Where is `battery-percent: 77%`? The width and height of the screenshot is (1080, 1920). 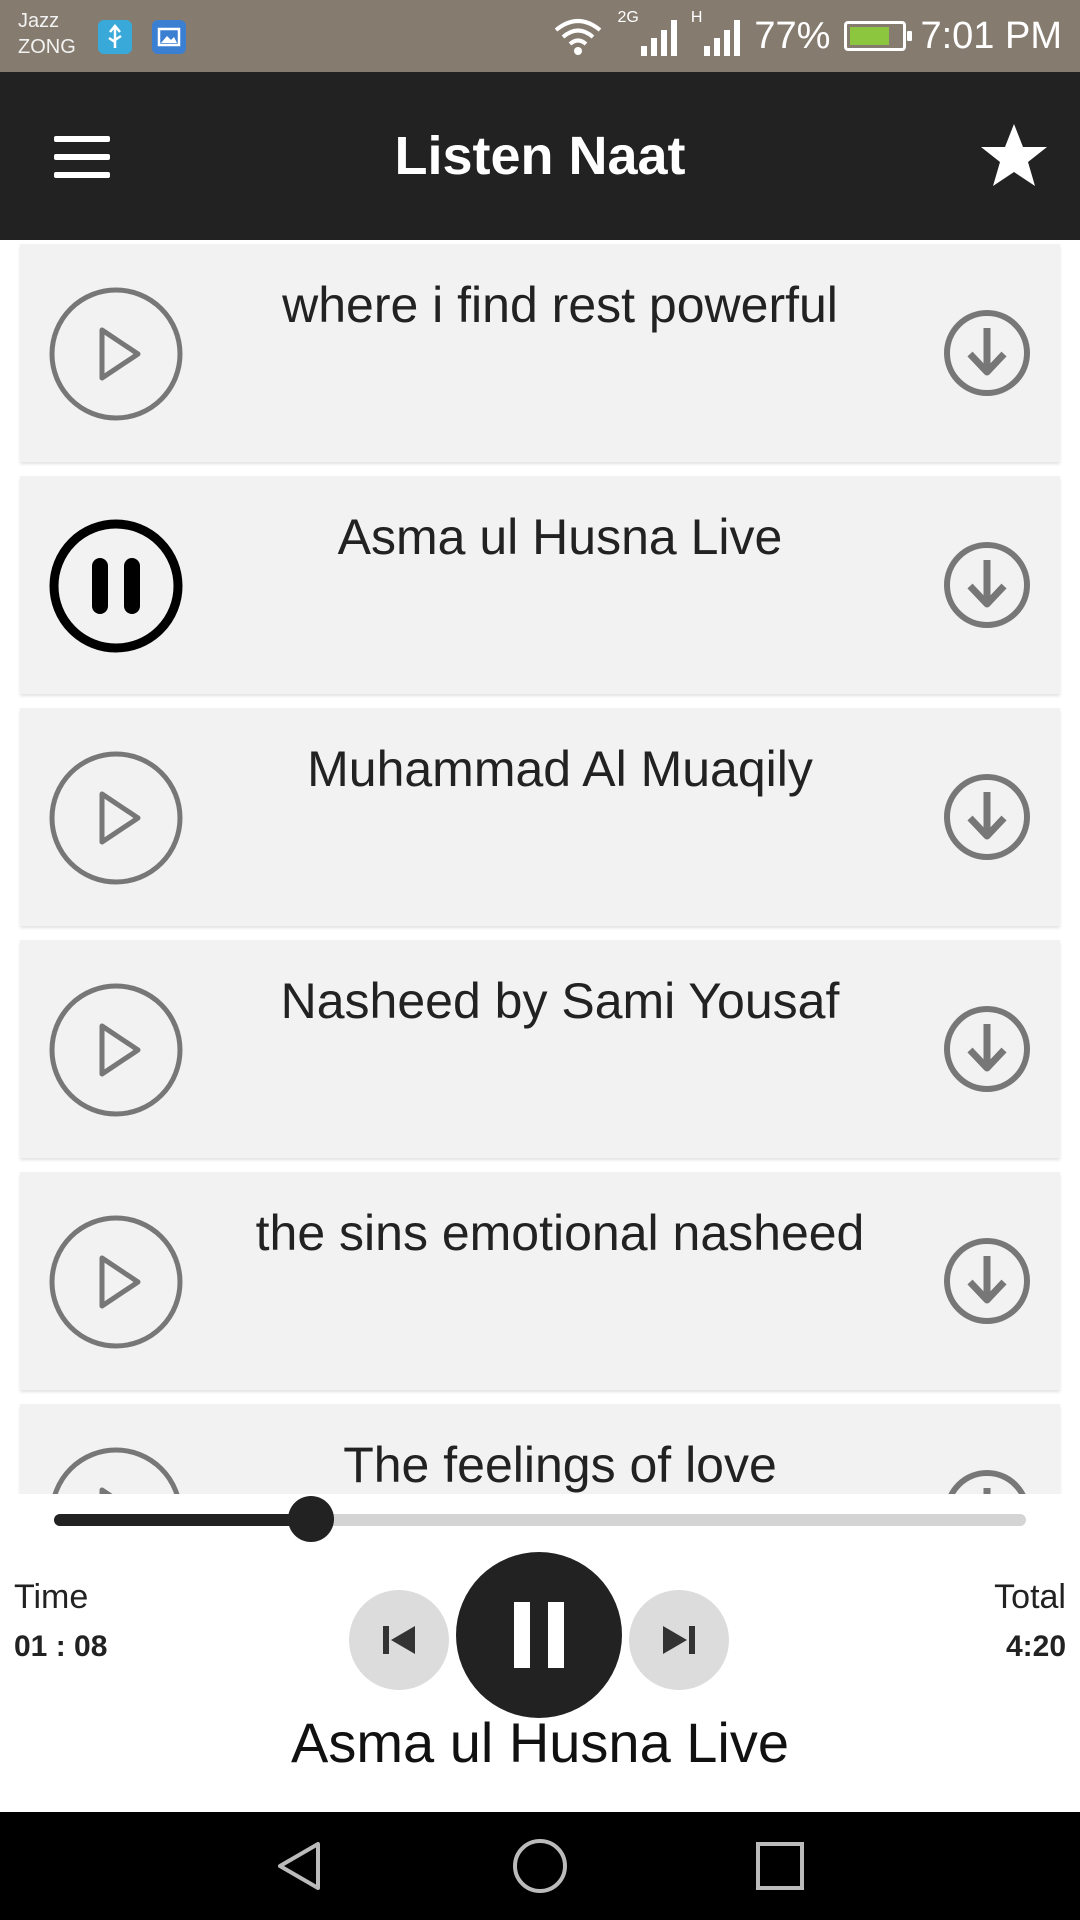
battery-percent: 77% is located at coordinates (792, 35).